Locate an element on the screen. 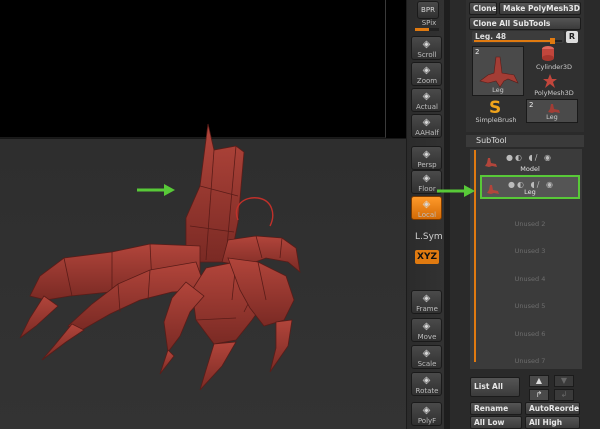  clone-button: Clone is located at coordinates (483, 8).